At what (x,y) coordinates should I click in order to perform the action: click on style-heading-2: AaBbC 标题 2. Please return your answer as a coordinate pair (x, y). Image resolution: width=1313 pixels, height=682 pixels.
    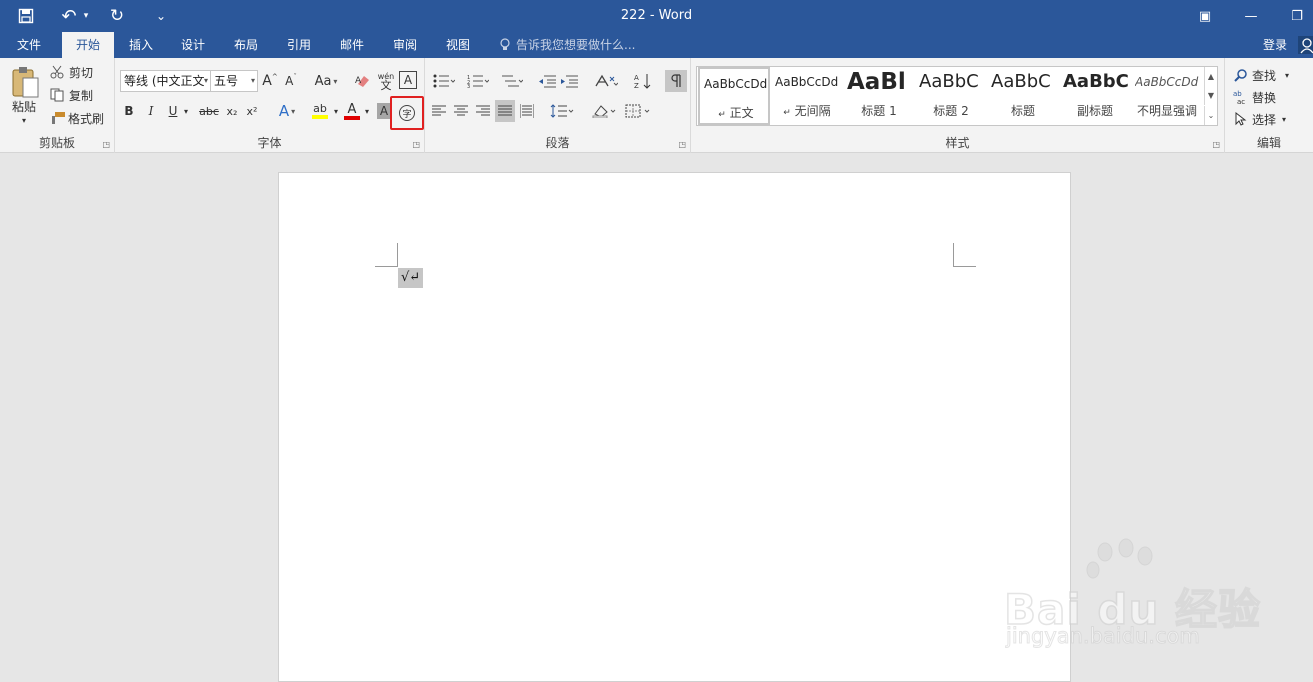
    Looking at the image, I should click on (951, 96).